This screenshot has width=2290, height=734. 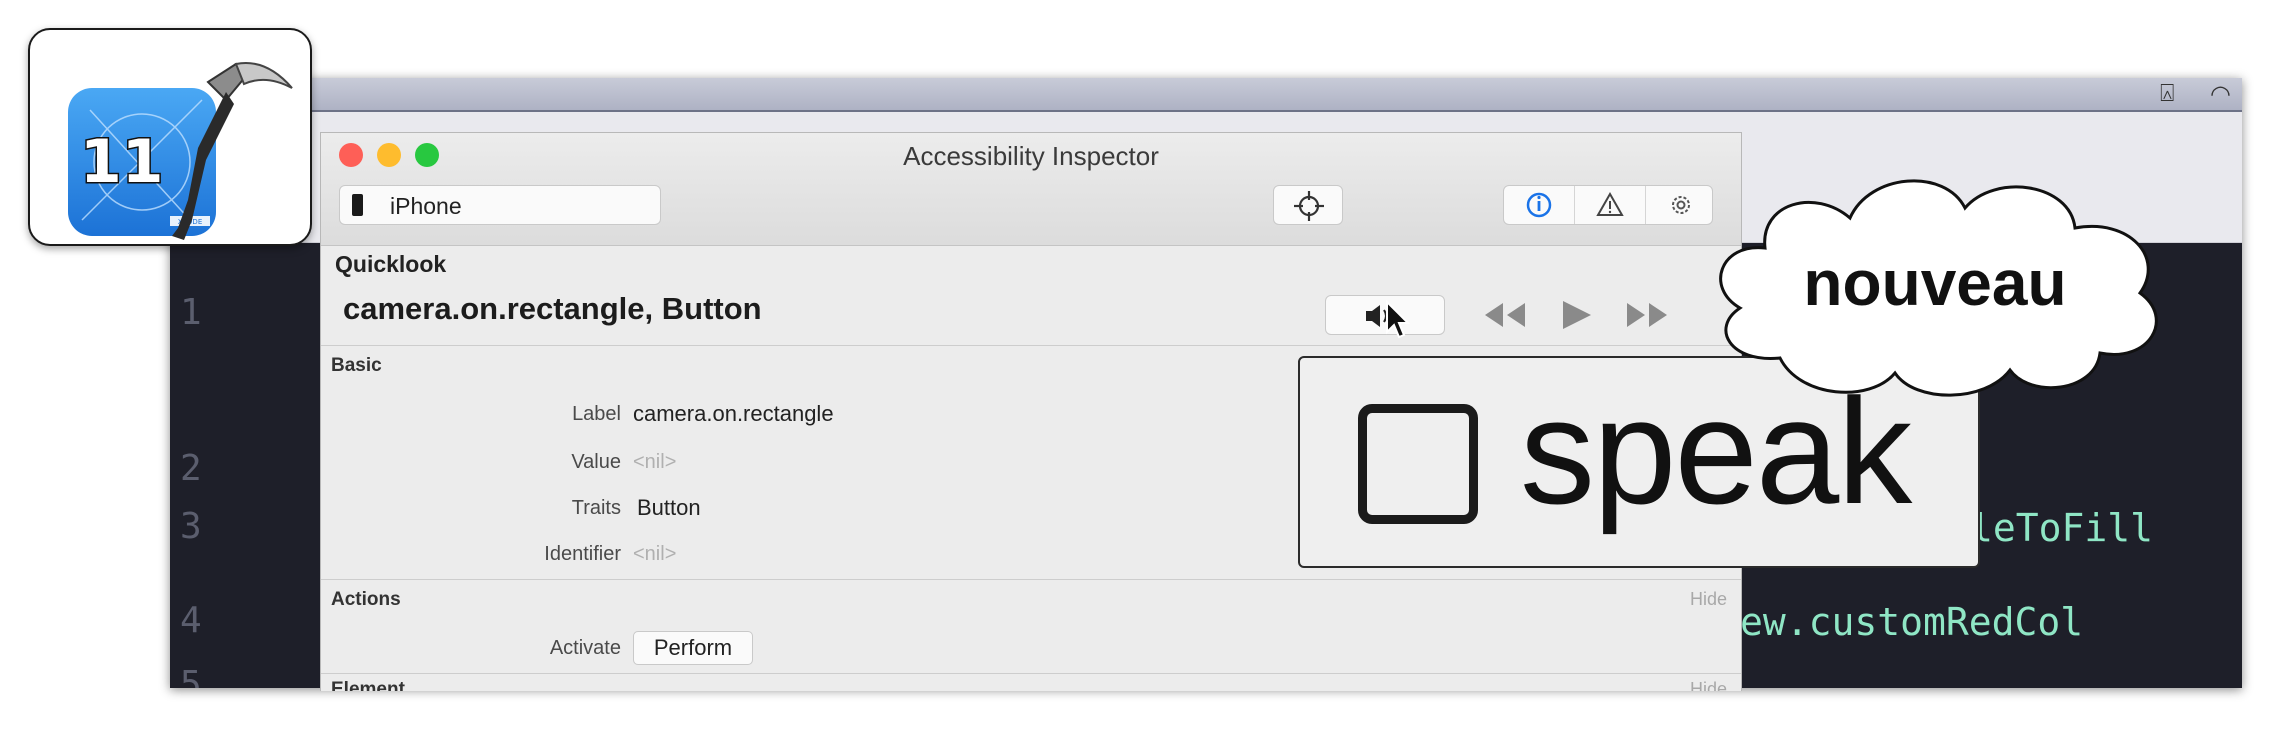 What do you see at coordinates (180, 151) in the screenshot?
I see `xcode-hammer-icon: XCODE 11` at bounding box center [180, 151].